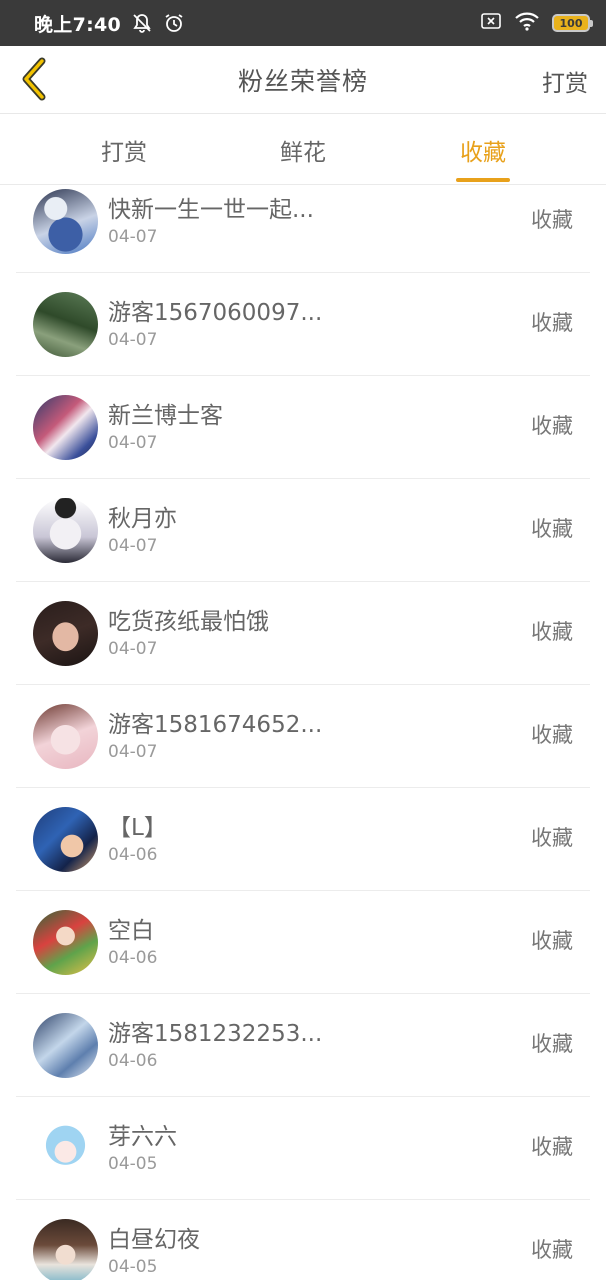 Image resolution: width=606 pixels, height=1280 pixels. What do you see at coordinates (131, 931) in the screenshot?
I see `user-name: 空白` at bounding box center [131, 931].